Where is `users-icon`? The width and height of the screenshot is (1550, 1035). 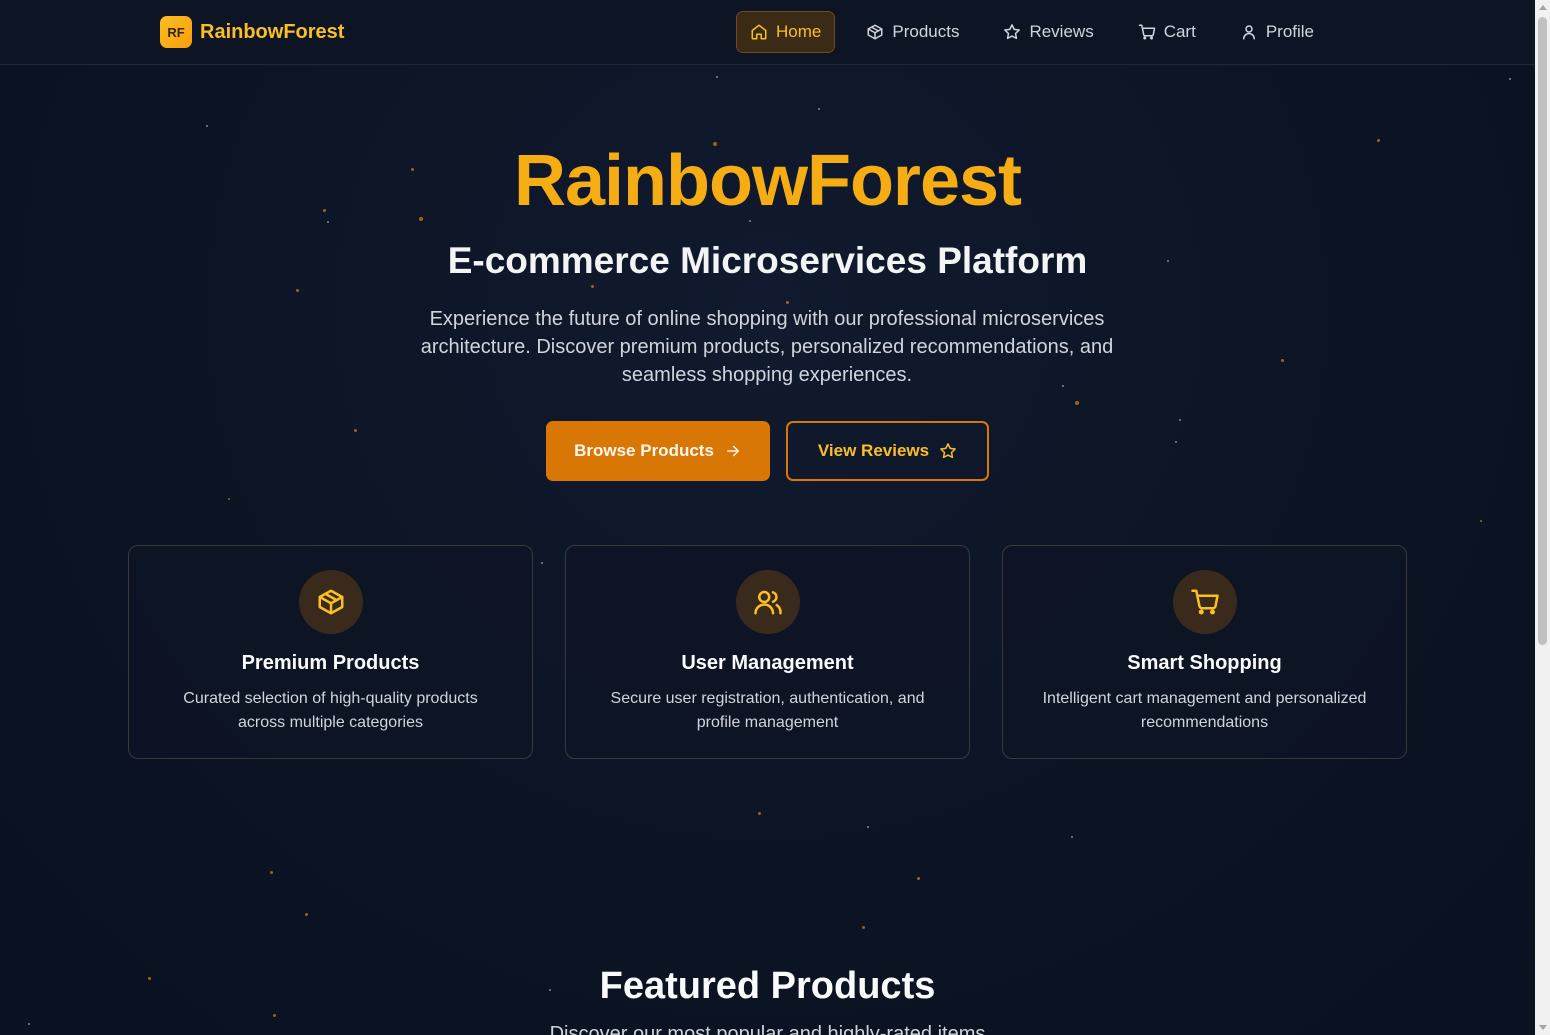
users-icon is located at coordinates (767, 602).